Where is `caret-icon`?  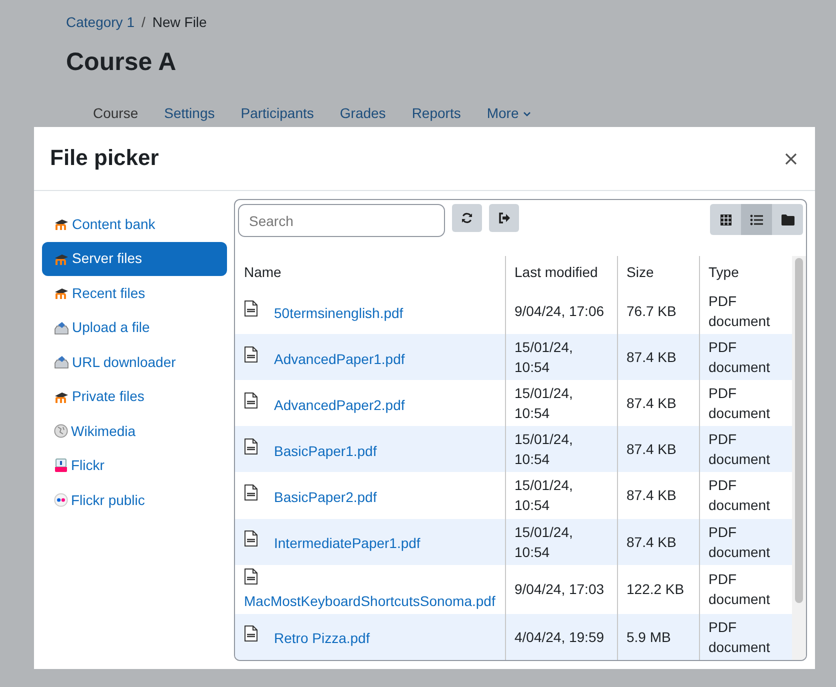
caret-icon is located at coordinates (526, 114).